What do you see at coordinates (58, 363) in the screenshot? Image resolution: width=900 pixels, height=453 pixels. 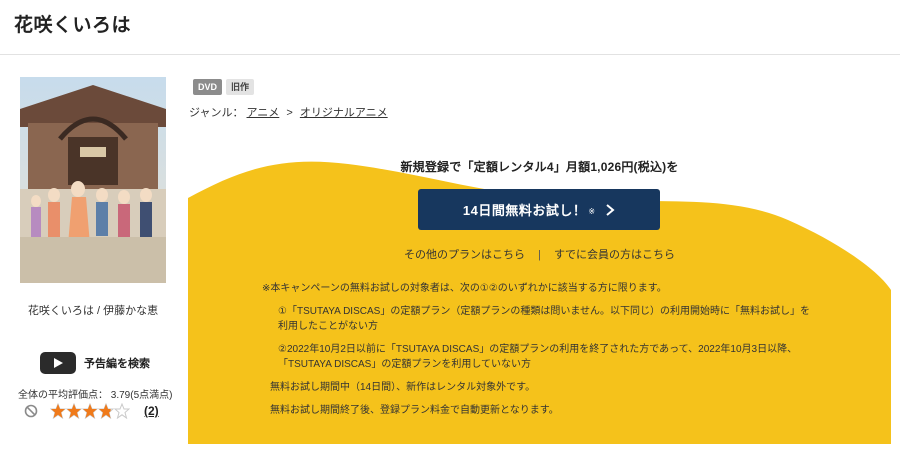 I see `play-icon` at bounding box center [58, 363].